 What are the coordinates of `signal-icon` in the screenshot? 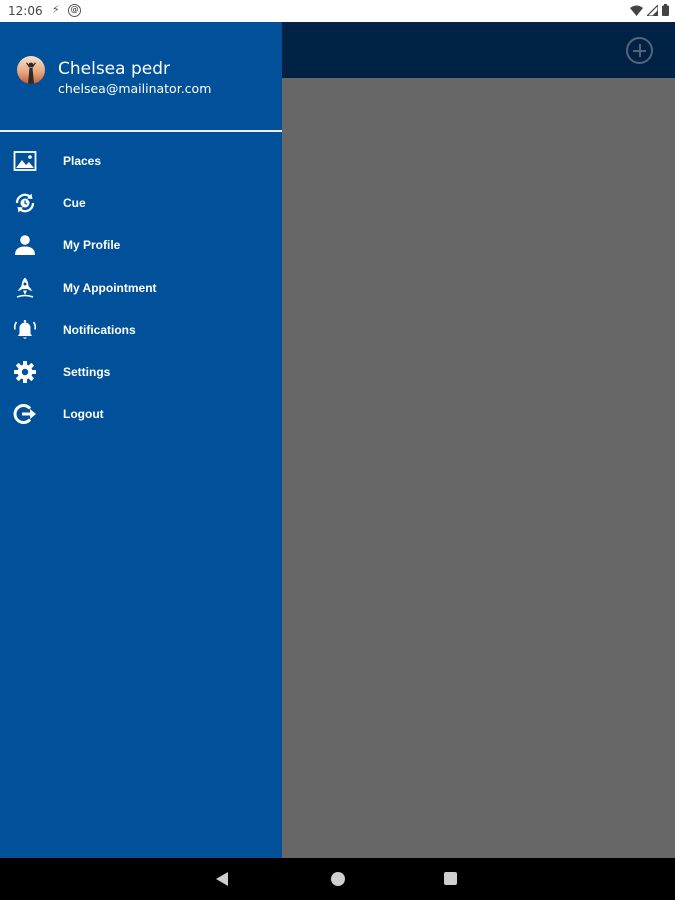 It's located at (652, 10).